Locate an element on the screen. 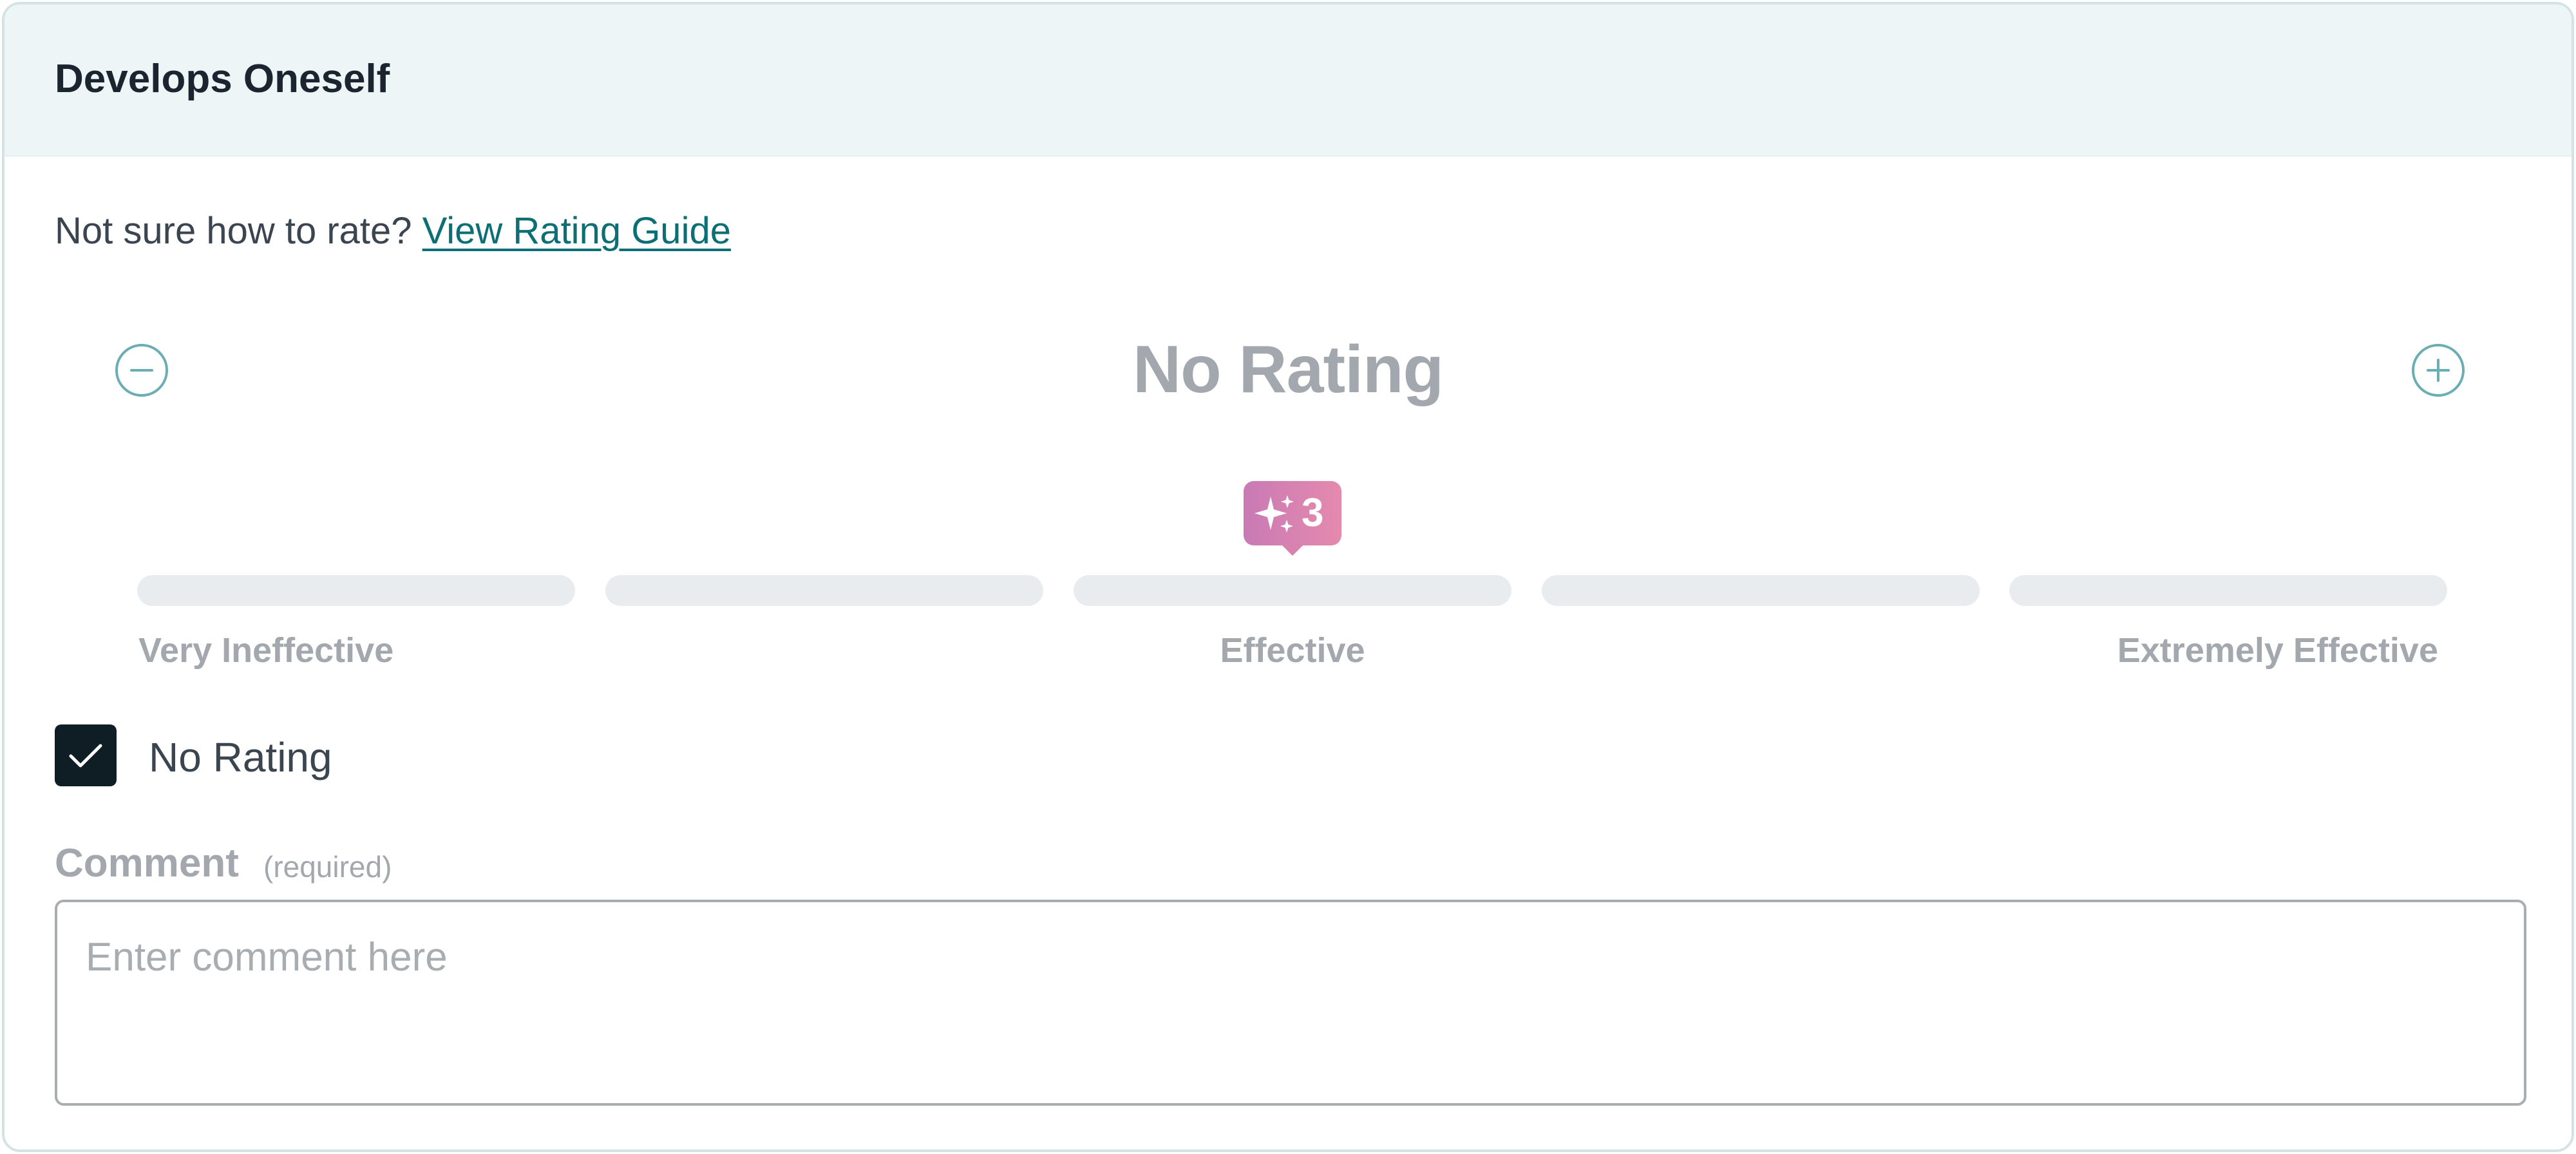 The height and width of the screenshot is (1154, 2576). sparkles-icon is located at coordinates (1274, 514).